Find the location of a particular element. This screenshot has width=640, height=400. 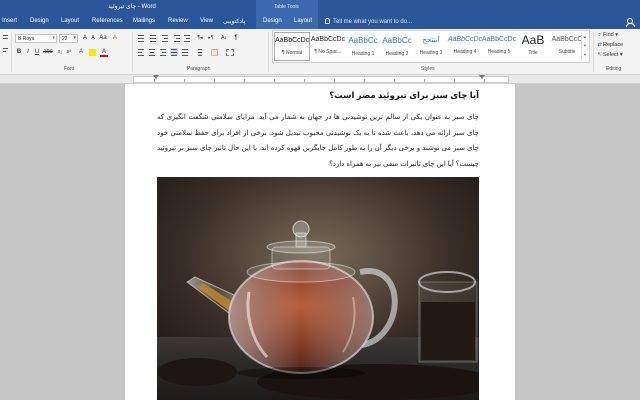

scroll-up-icon: ▲ is located at coordinates (585, 36).